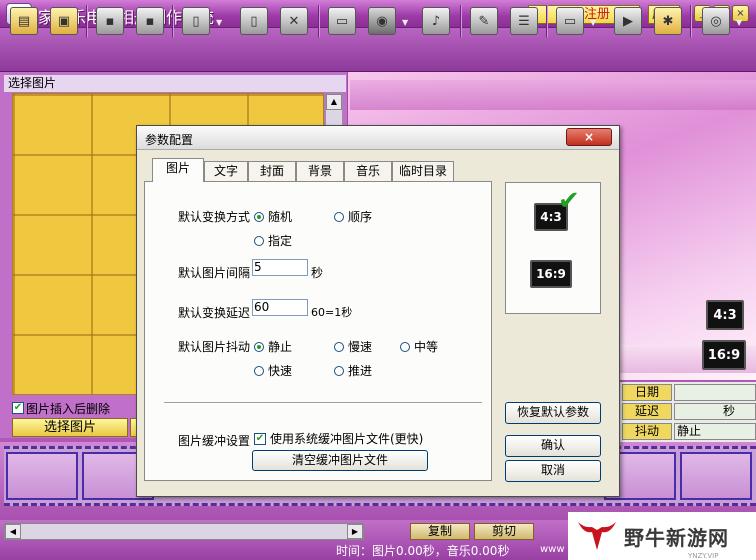 This screenshot has width=756, height=560. I want to click on scroll-right-icon: ▶, so click(355, 531).